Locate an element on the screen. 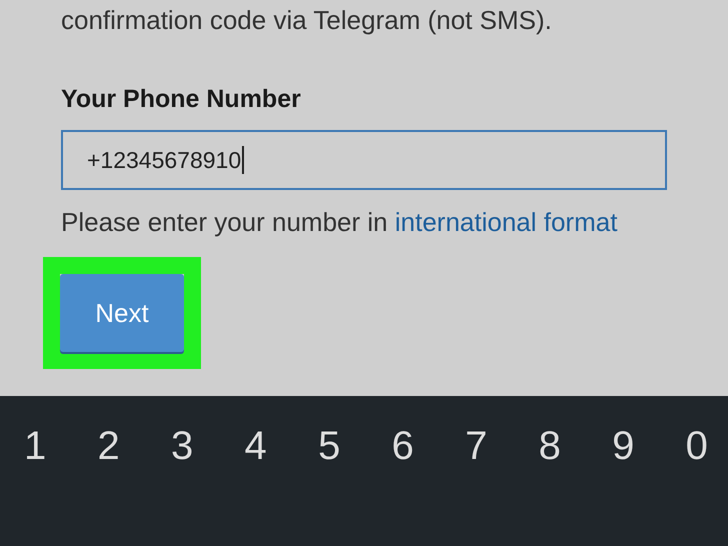 The image size is (728, 546). keyboard-key: 7 is located at coordinates (476, 446).